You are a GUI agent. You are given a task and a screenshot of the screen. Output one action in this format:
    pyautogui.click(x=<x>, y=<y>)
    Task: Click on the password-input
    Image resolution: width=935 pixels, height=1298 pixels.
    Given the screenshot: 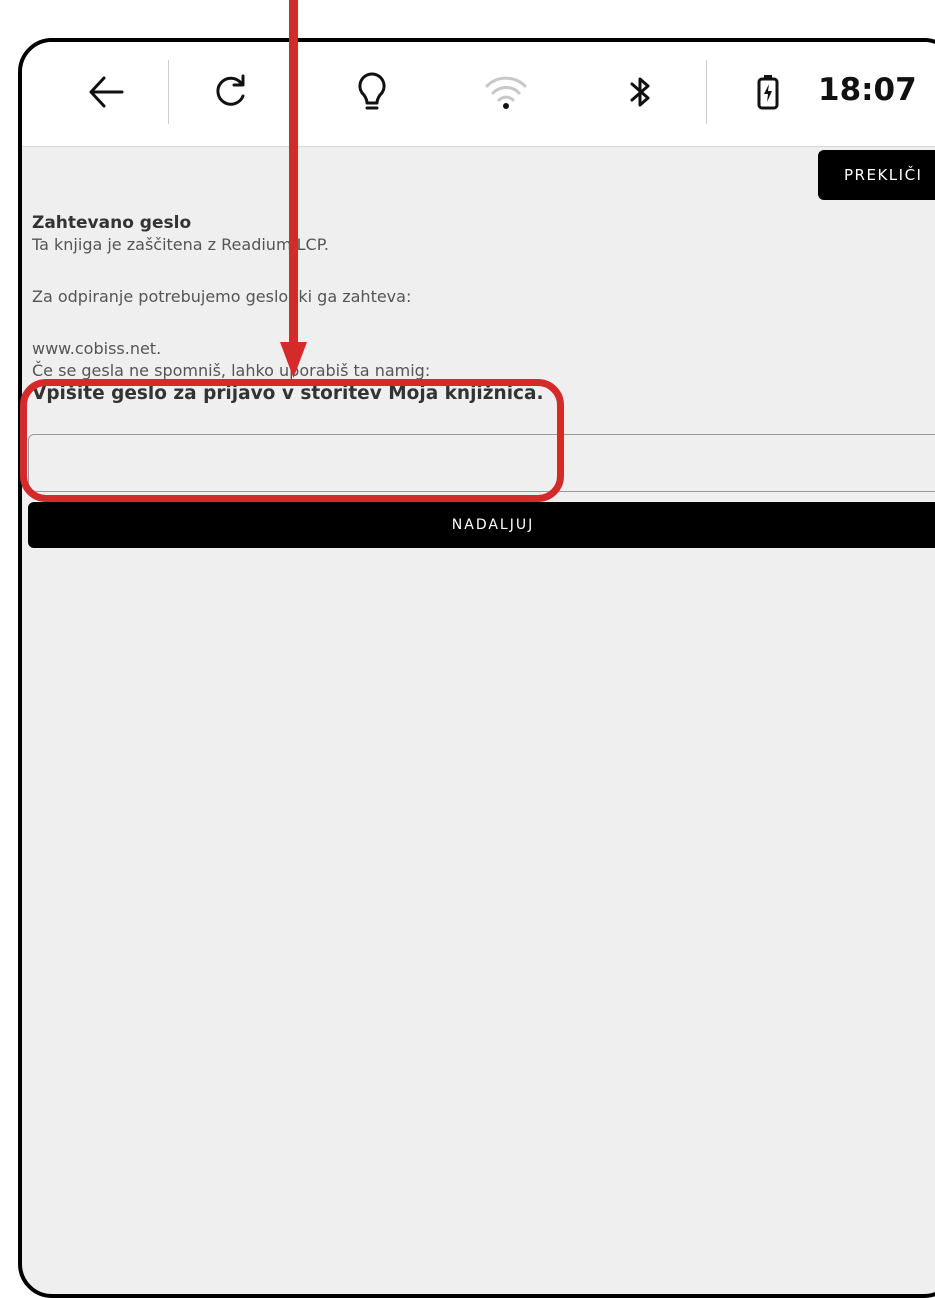 What is the action you would take?
    pyautogui.click(x=481, y=463)
    